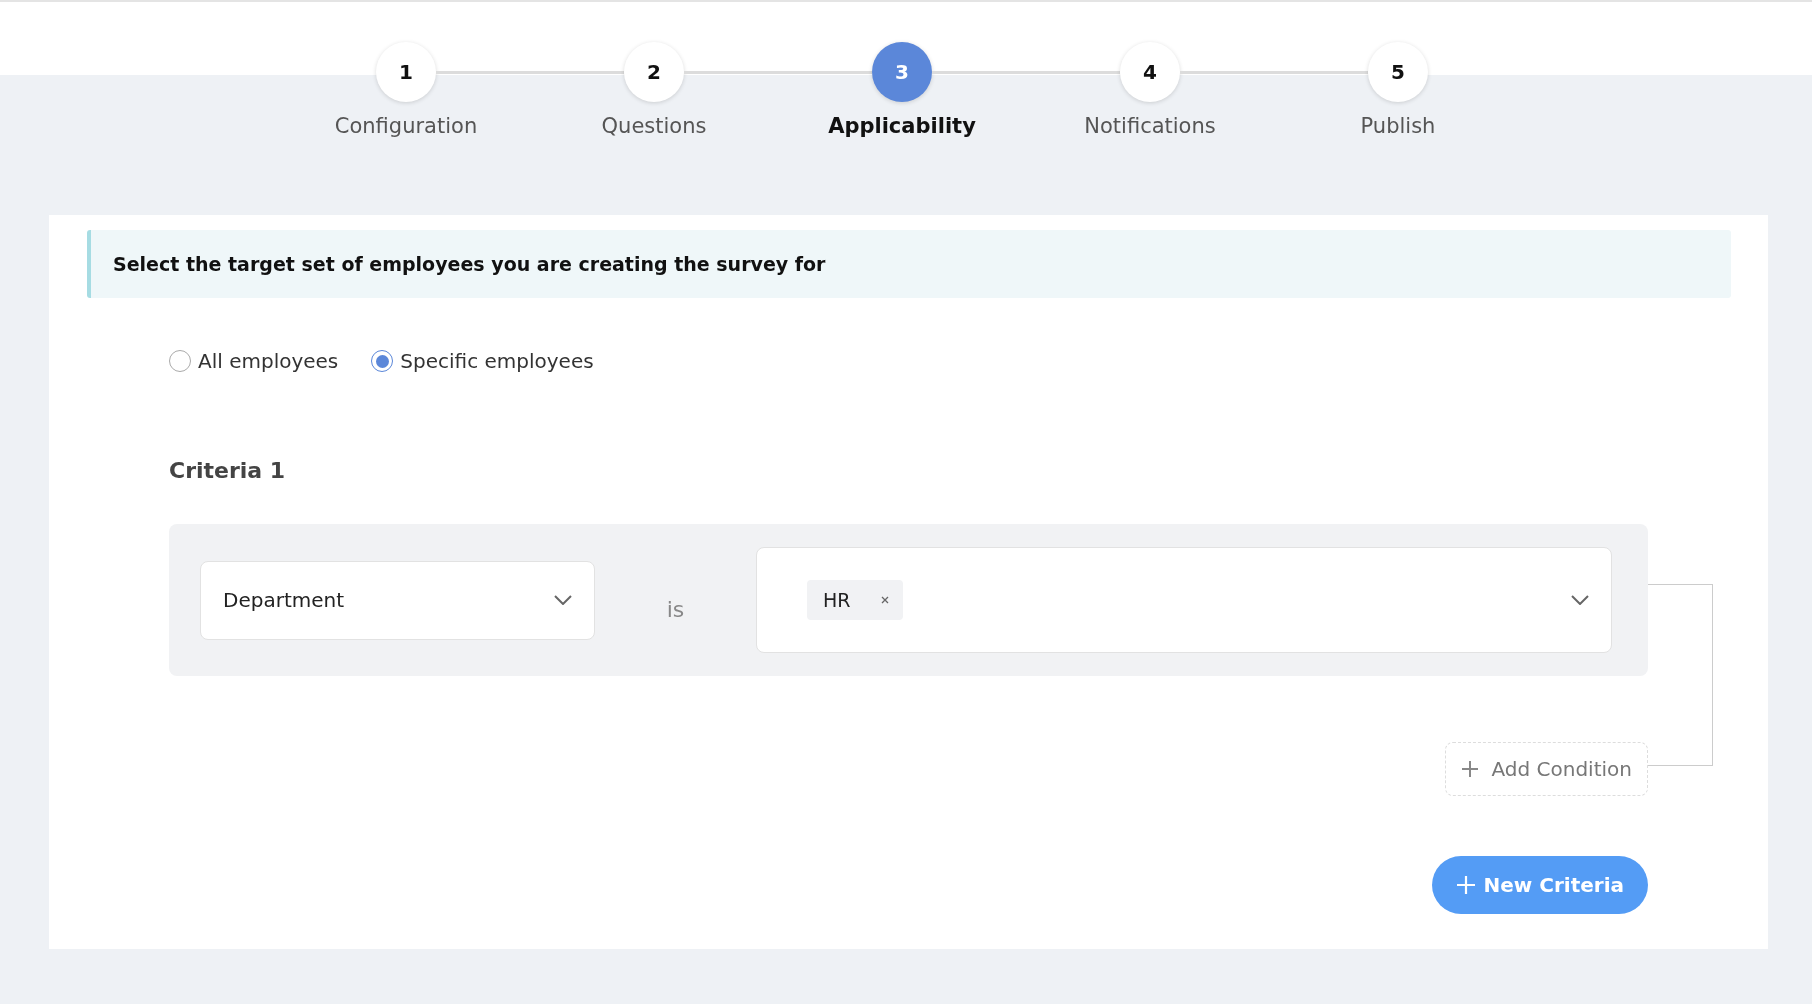 This screenshot has height=1004, width=1812. What do you see at coordinates (654, 126) in the screenshot?
I see `step-label: Questions` at bounding box center [654, 126].